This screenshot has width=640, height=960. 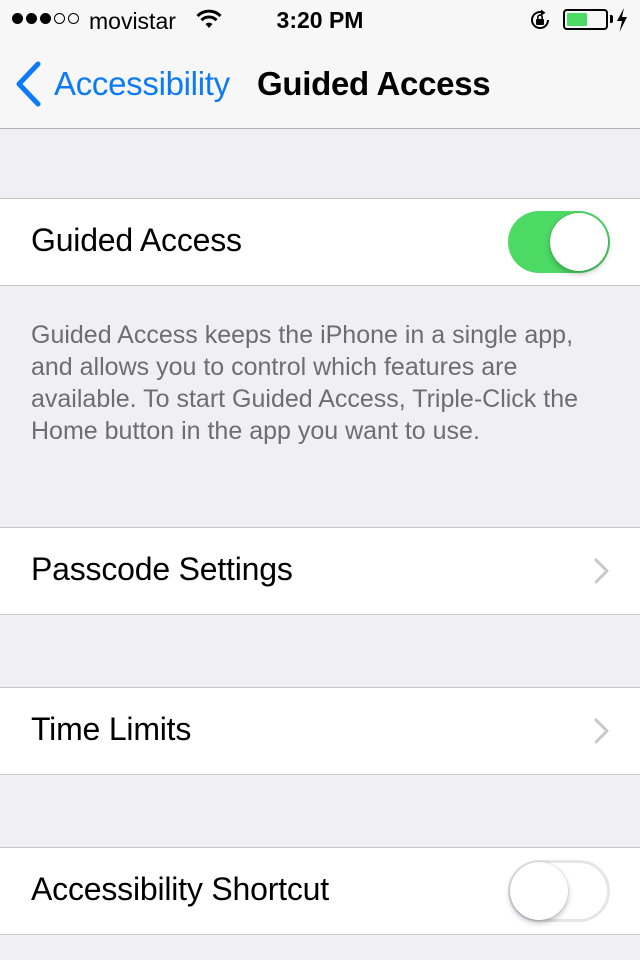 I want to click on charging-bolt-icon, so click(x=622, y=22).